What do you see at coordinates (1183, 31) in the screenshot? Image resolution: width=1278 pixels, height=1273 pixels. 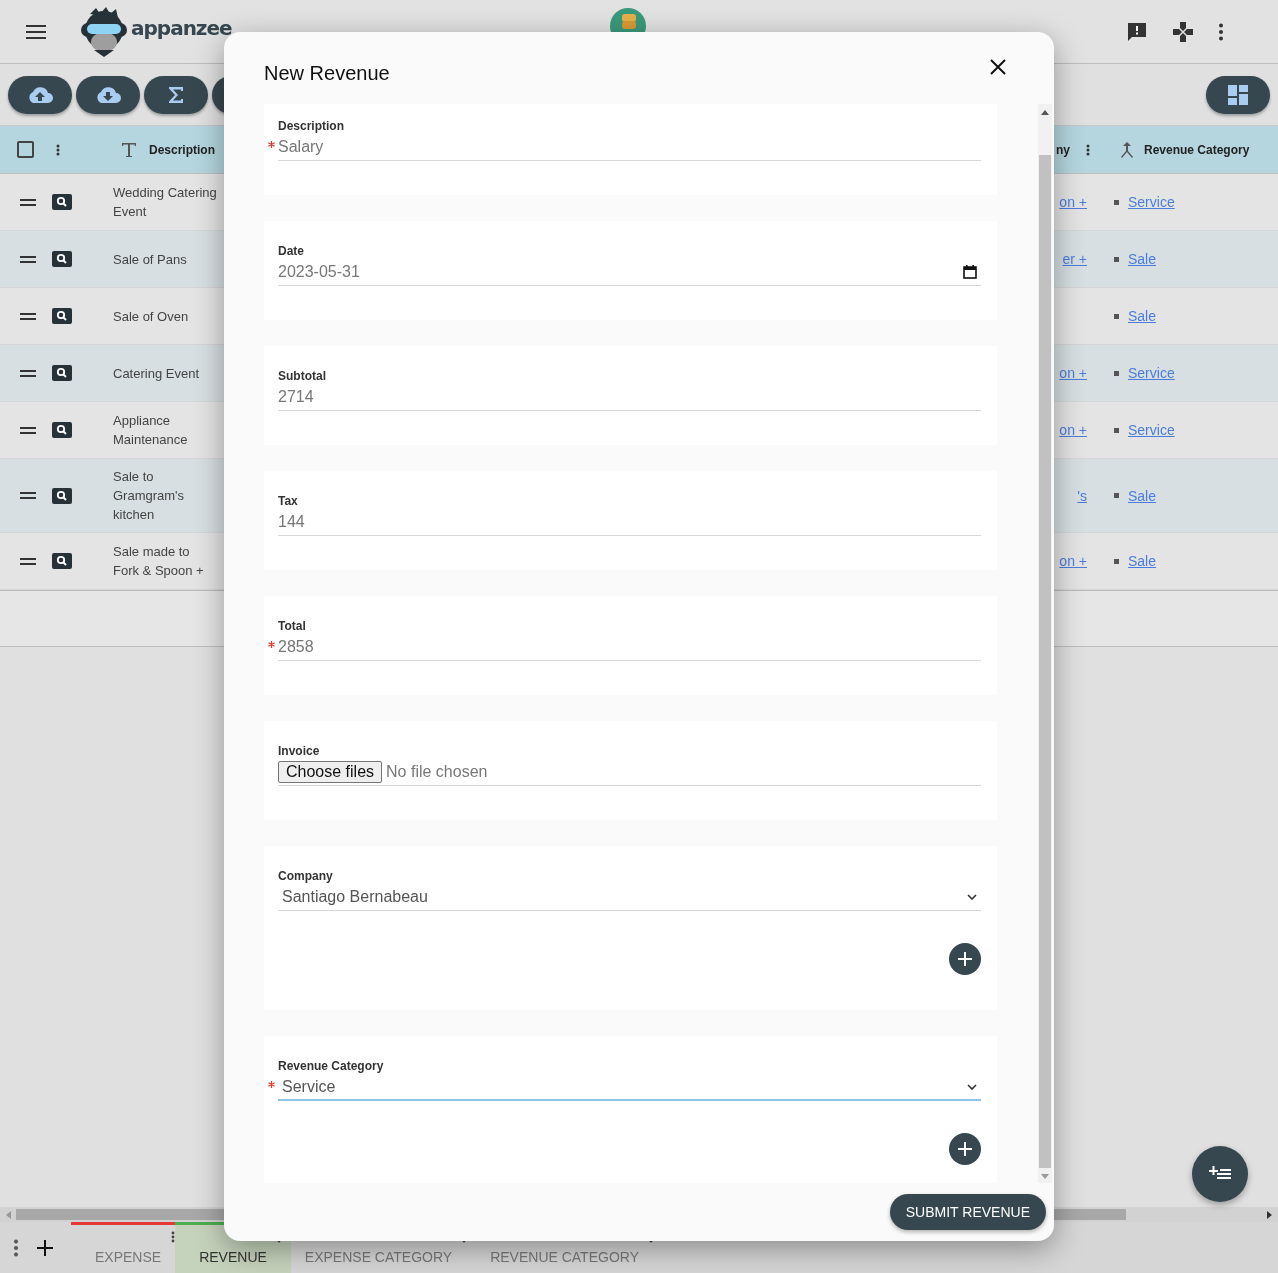 I see `gamepad-icon` at bounding box center [1183, 31].